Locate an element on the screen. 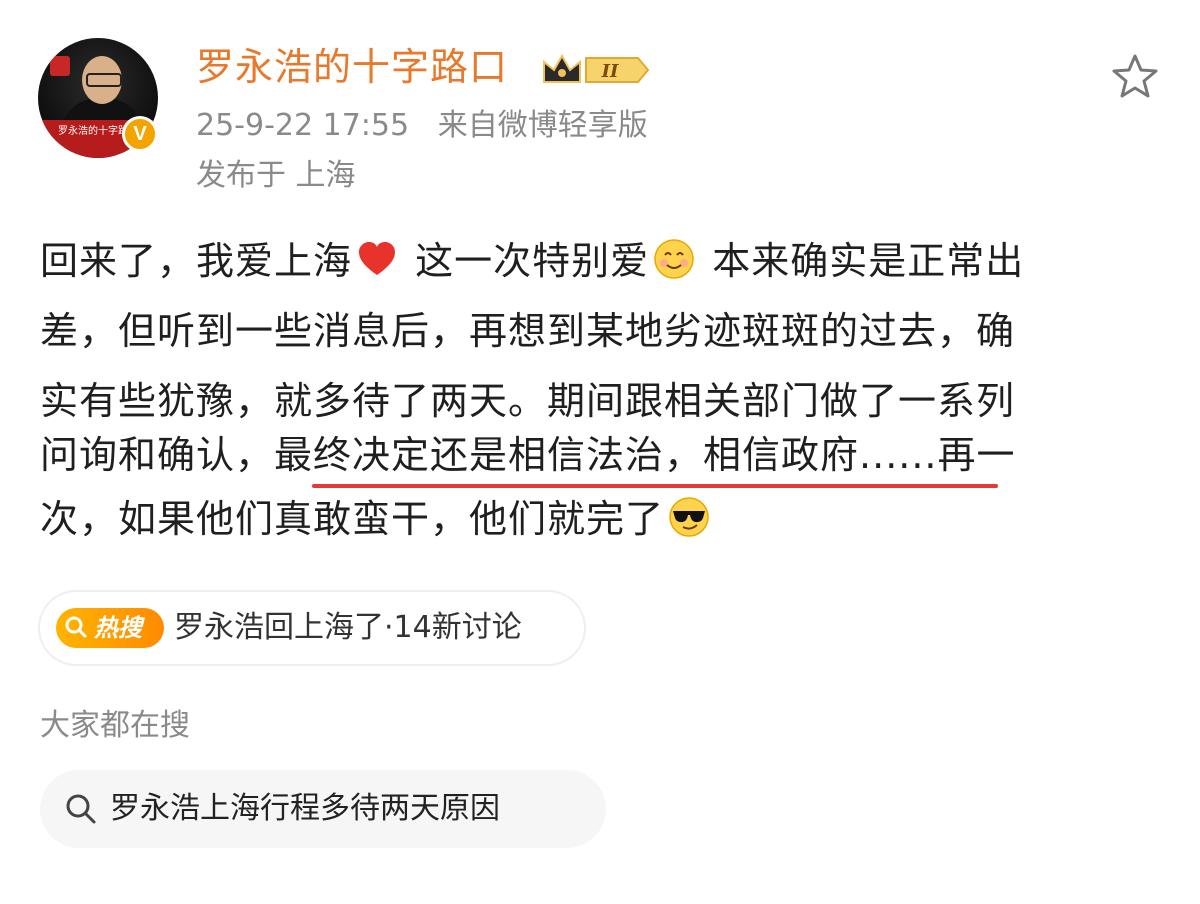 The image size is (1200, 904). heart-emoji-icon is located at coordinates (377, 258).